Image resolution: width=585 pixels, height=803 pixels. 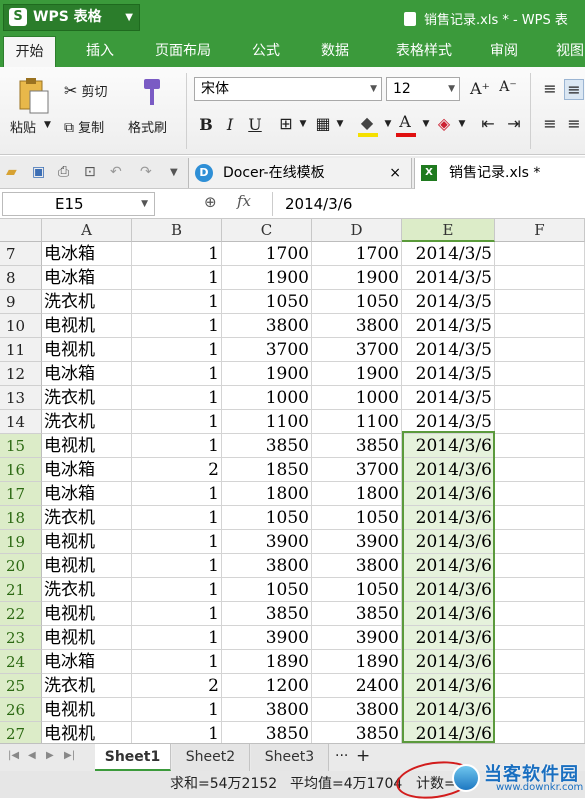 What do you see at coordinates (47, 125) in the screenshot?
I see `paste-dropdown-icon: ▼` at bounding box center [47, 125].